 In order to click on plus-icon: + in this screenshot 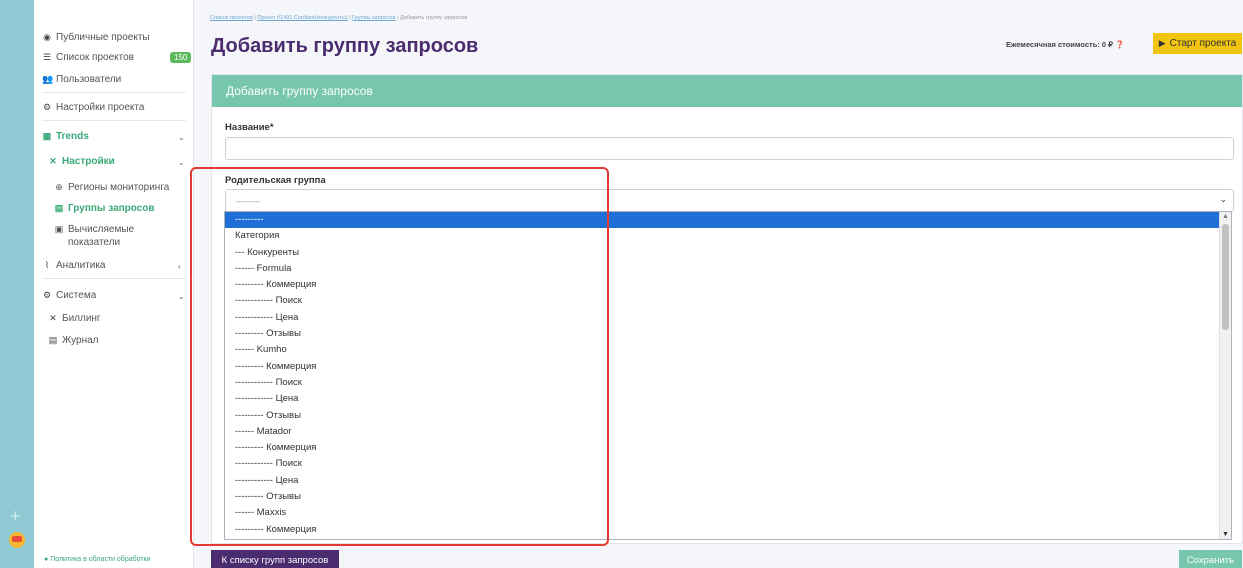, I will do `click(15, 516)`.